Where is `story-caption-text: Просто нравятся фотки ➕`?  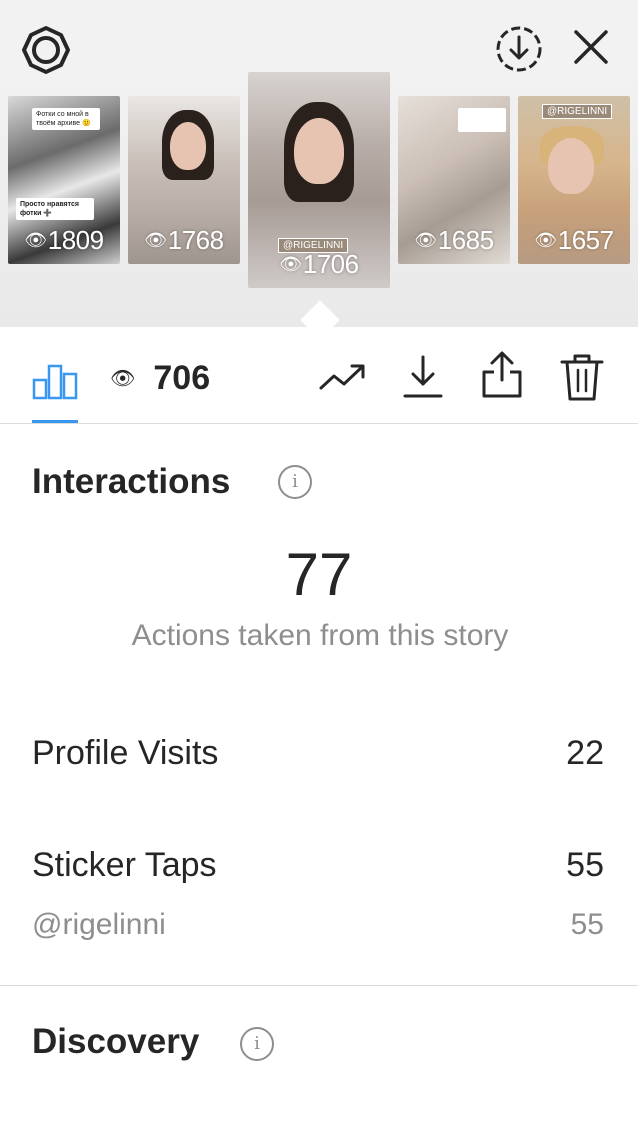 story-caption-text: Просто нравятся фотки ➕ is located at coordinates (55, 209).